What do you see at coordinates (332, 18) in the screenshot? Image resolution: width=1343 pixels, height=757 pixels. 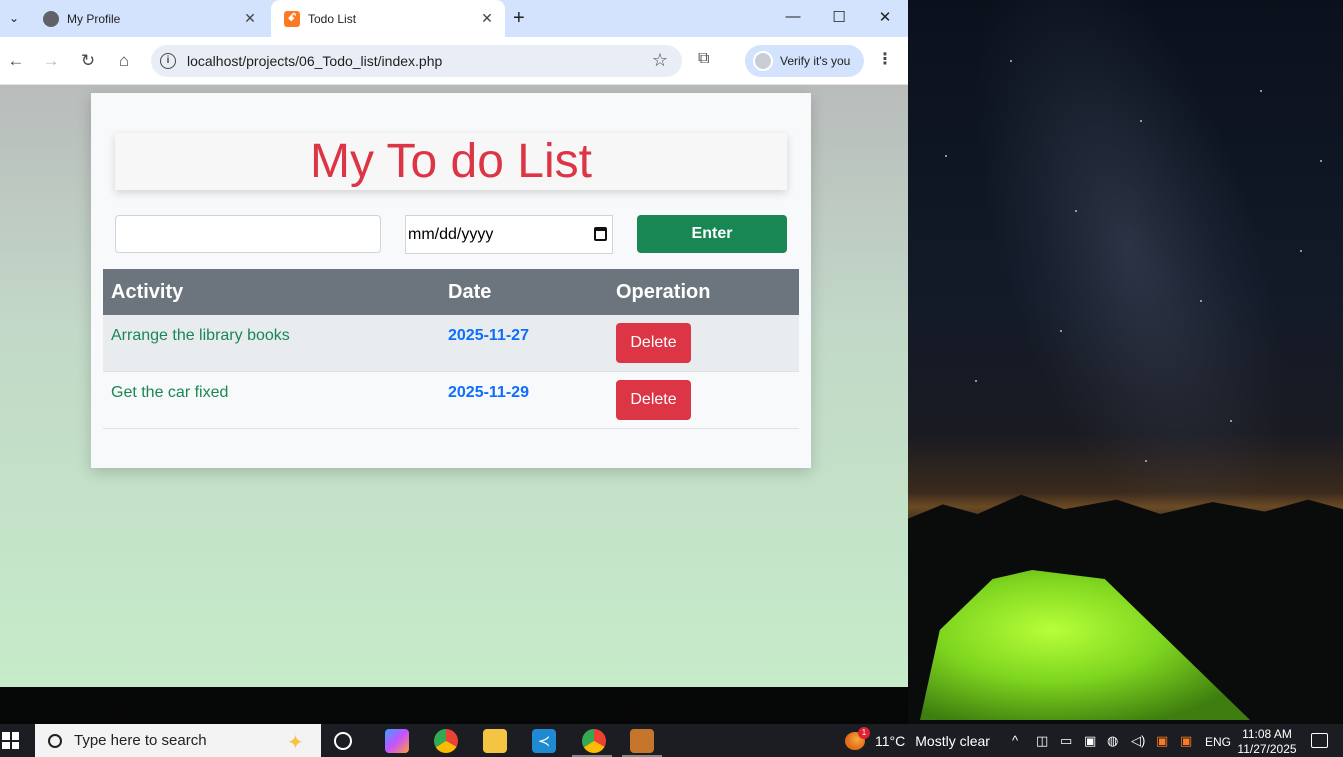 I see `tab-title: Todo List` at bounding box center [332, 18].